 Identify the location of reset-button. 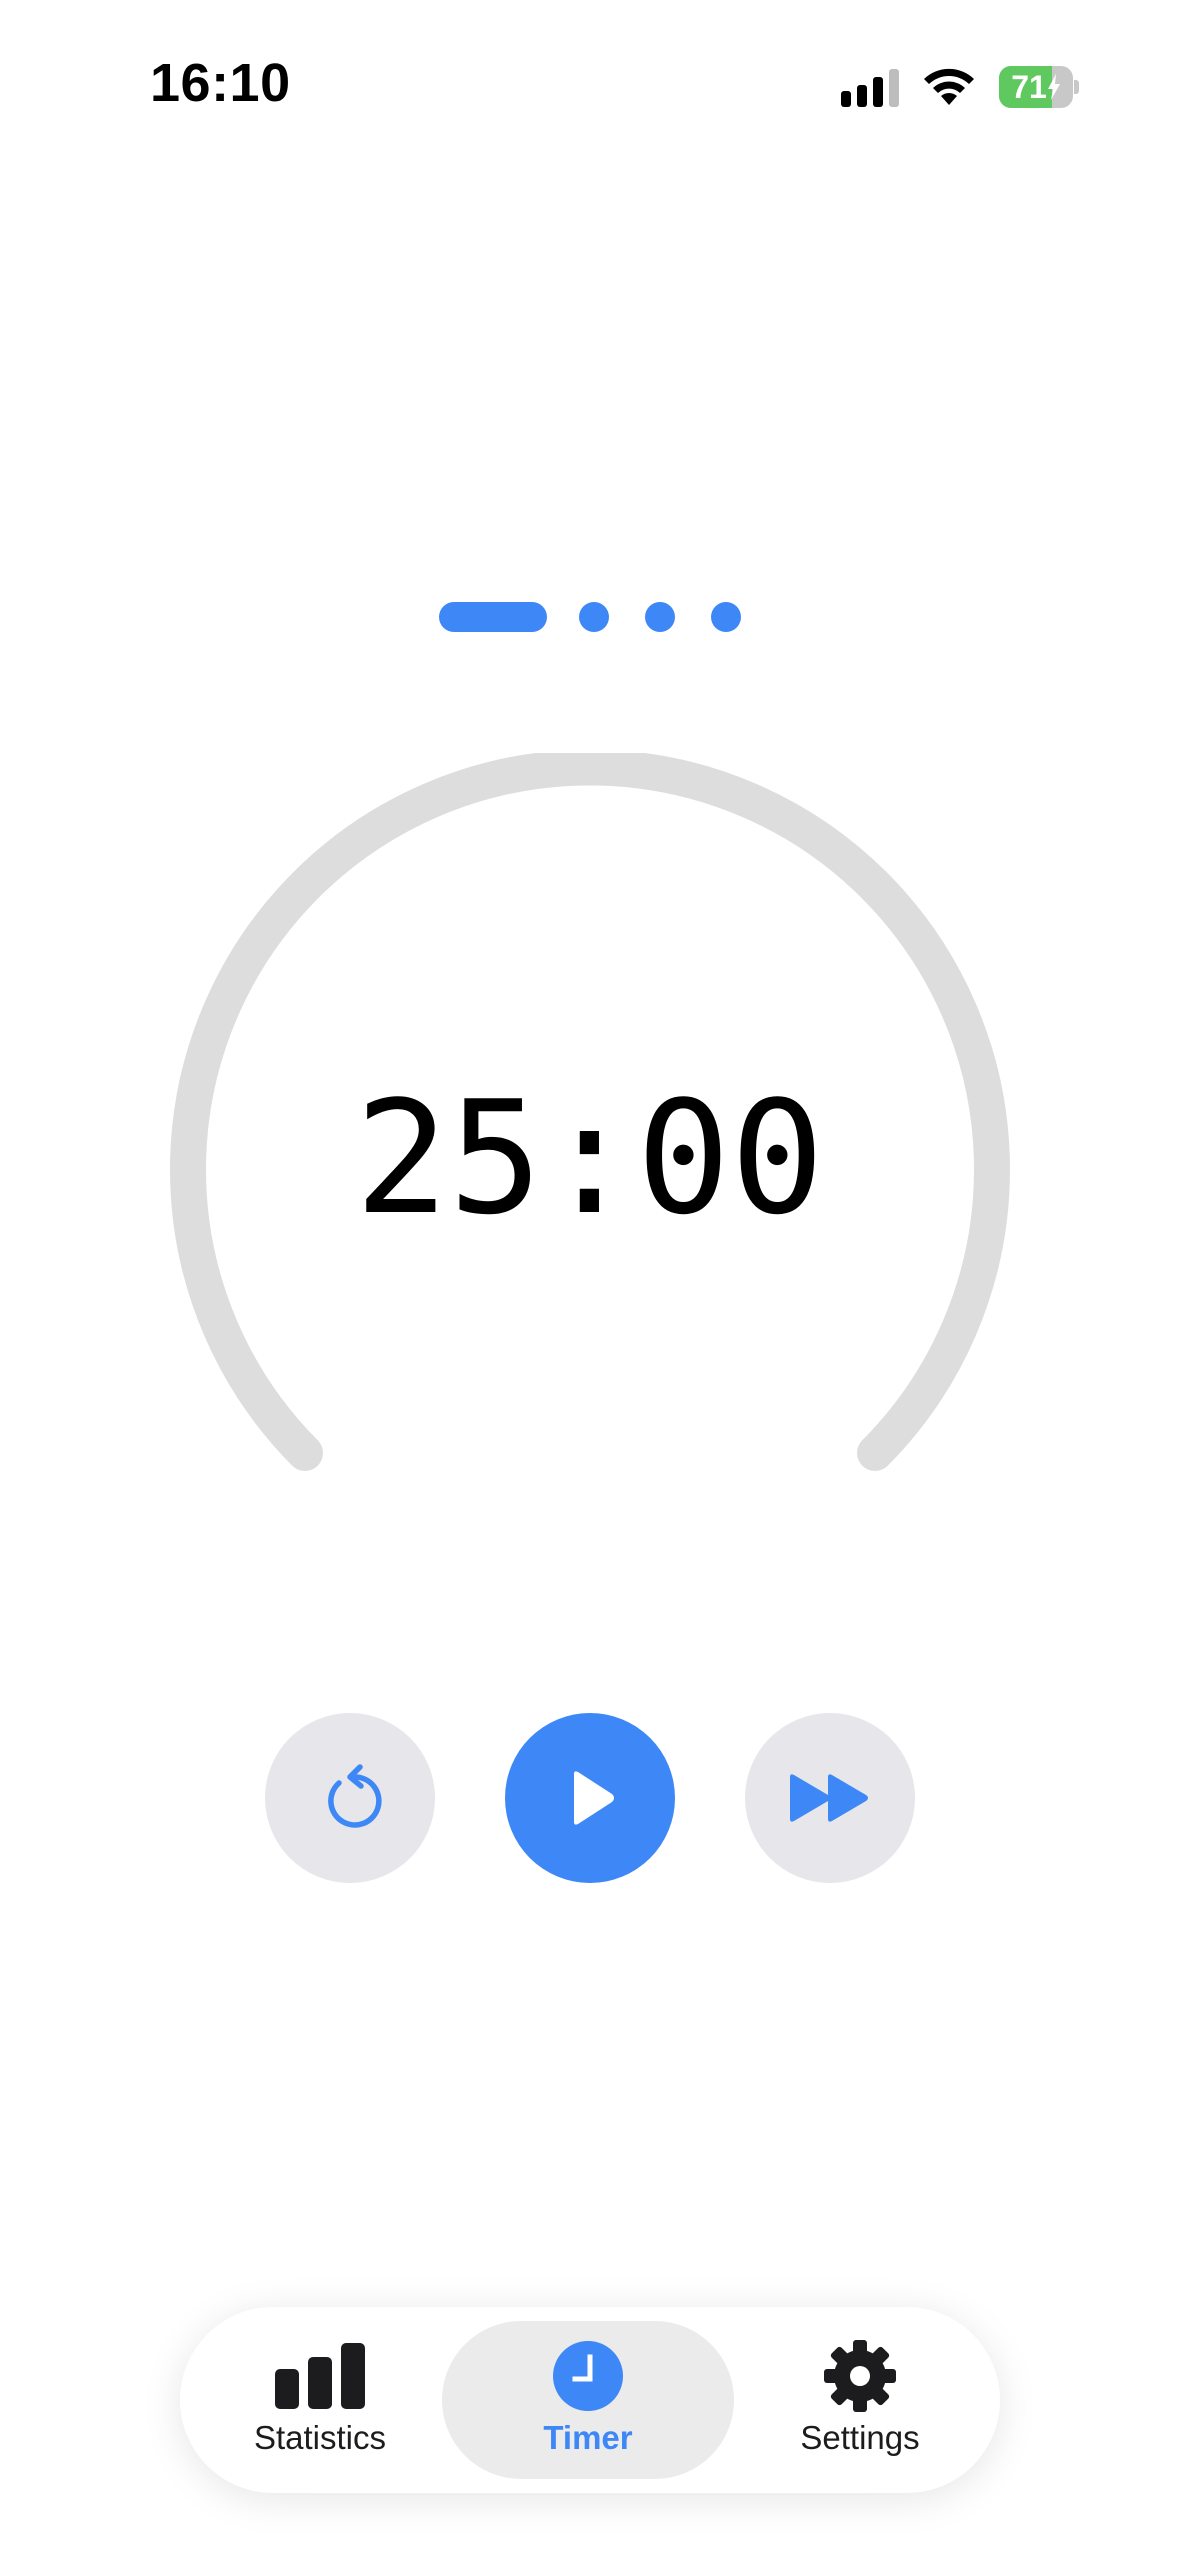
(350, 1798).